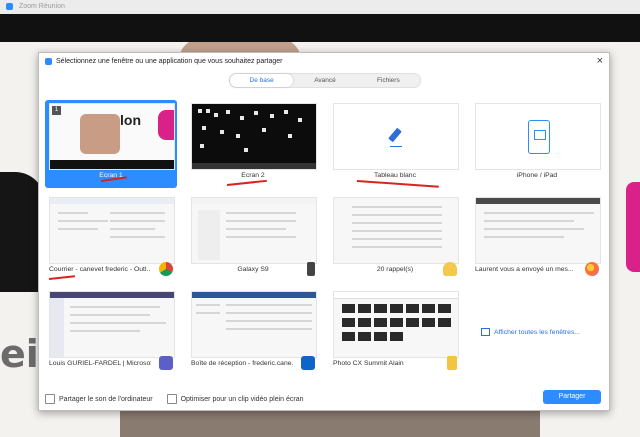 Image resolution: width=640 pixels, height=437 pixels. I want to click on outlook-icon, so click(308, 363).